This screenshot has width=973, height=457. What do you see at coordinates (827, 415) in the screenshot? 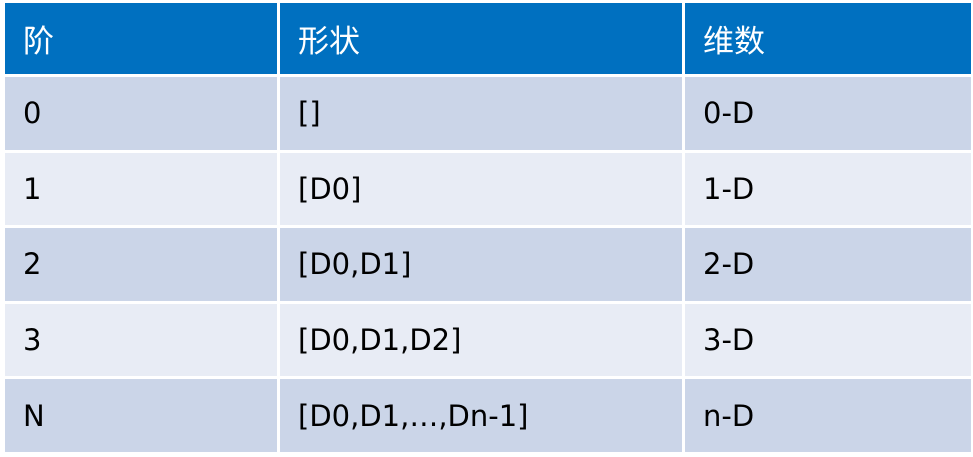
I see `cell-dimension: n-D` at bounding box center [827, 415].